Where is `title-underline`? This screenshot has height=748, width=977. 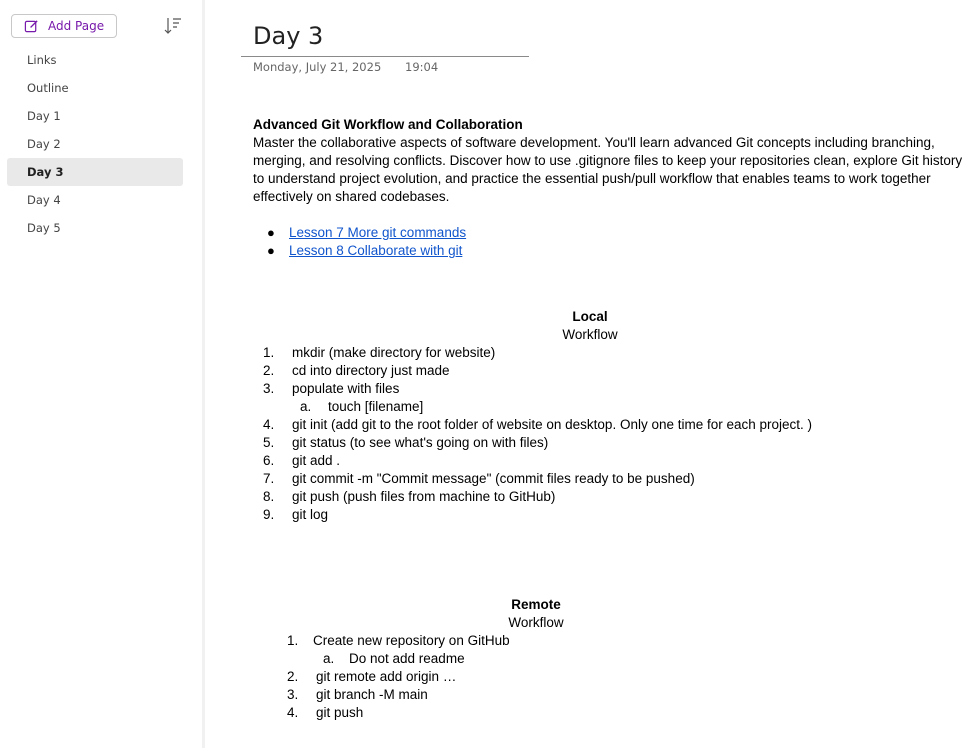
title-underline is located at coordinates (385, 56).